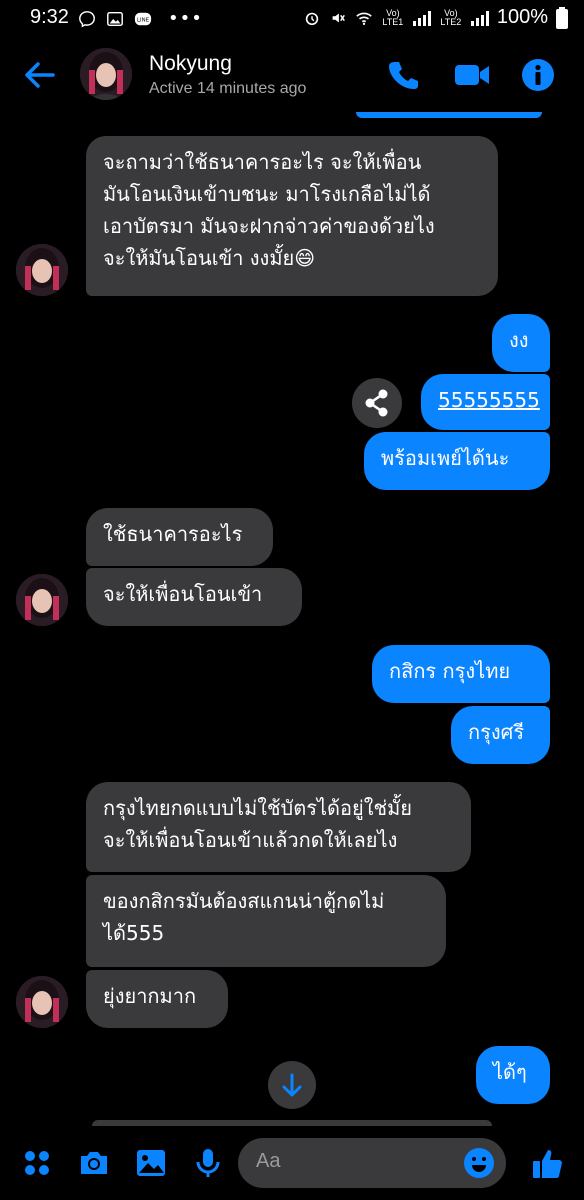 The image size is (584, 1200). I want to click on active-status: Active 14 minutes ago, so click(228, 88).